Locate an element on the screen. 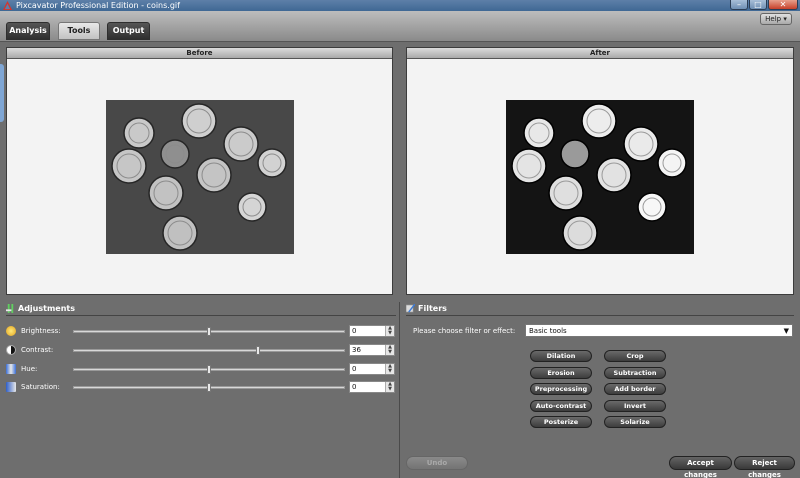 Image resolution: width=800 pixels, height=478 pixels. after-image is located at coordinates (600, 177).